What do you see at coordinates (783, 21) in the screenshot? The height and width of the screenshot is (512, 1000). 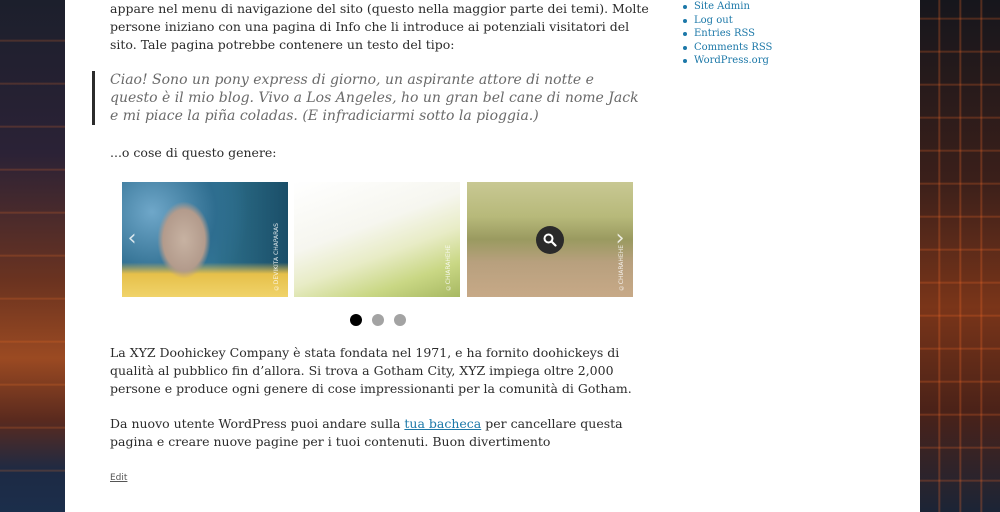 I see `meta-item-log-out: Log out` at bounding box center [783, 21].